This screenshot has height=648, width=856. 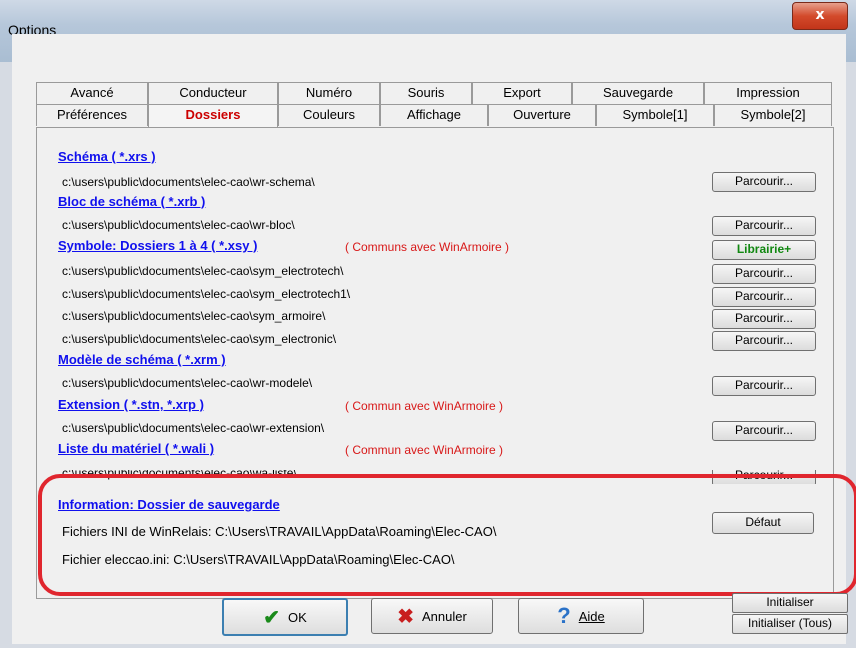 What do you see at coordinates (768, 93) in the screenshot?
I see `tab-impression: Impression` at bounding box center [768, 93].